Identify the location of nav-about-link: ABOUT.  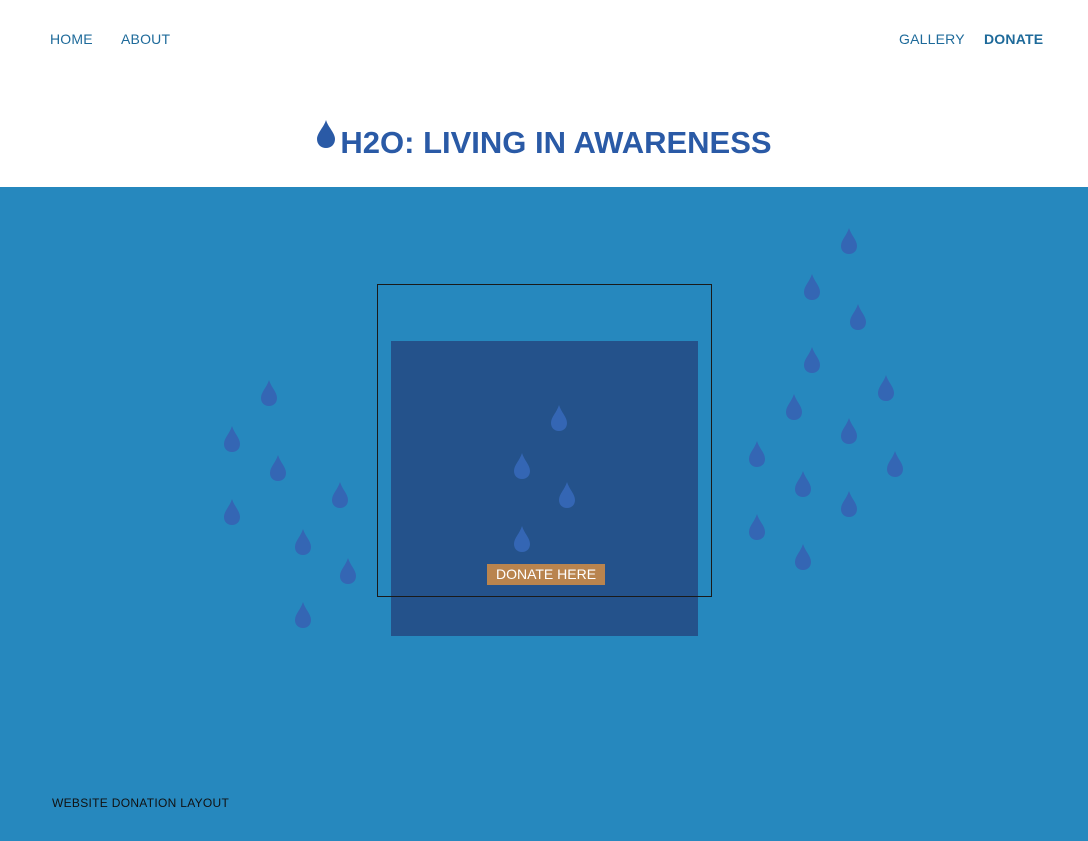
(145, 39).